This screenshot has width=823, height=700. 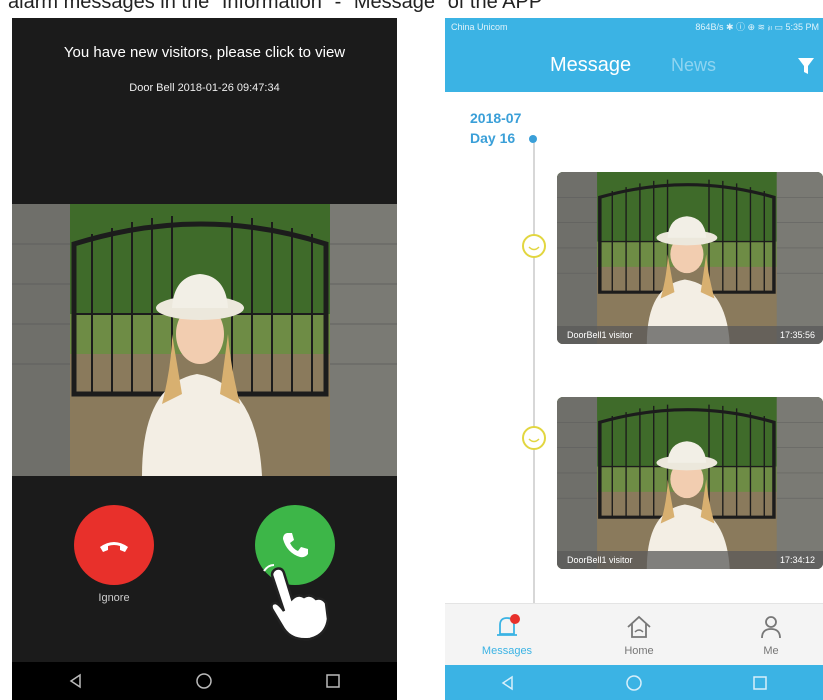 What do you see at coordinates (797, 335) in the screenshot?
I see `card-time: 17:35:56` at bounding box center [797, 335].